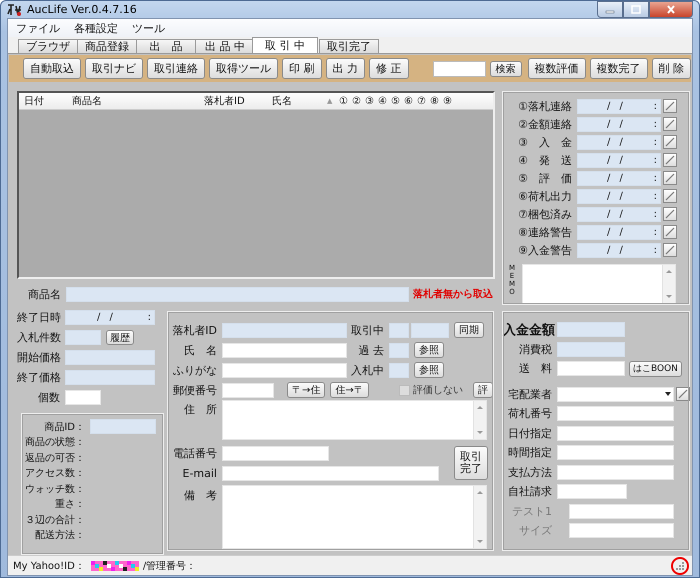 This screenshot has width=700, height=578. I want to click on column-header: ②, so click(356, 101).